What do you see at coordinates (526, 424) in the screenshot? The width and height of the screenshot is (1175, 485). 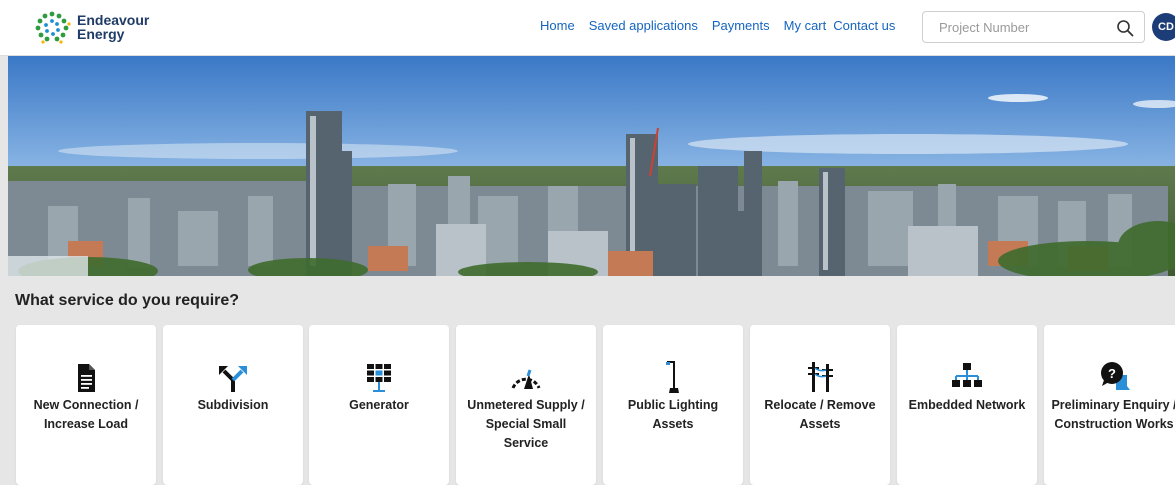 I see `service-card-label: Unmetered Supply / Special Small Service` at bounding box center [526, 424].